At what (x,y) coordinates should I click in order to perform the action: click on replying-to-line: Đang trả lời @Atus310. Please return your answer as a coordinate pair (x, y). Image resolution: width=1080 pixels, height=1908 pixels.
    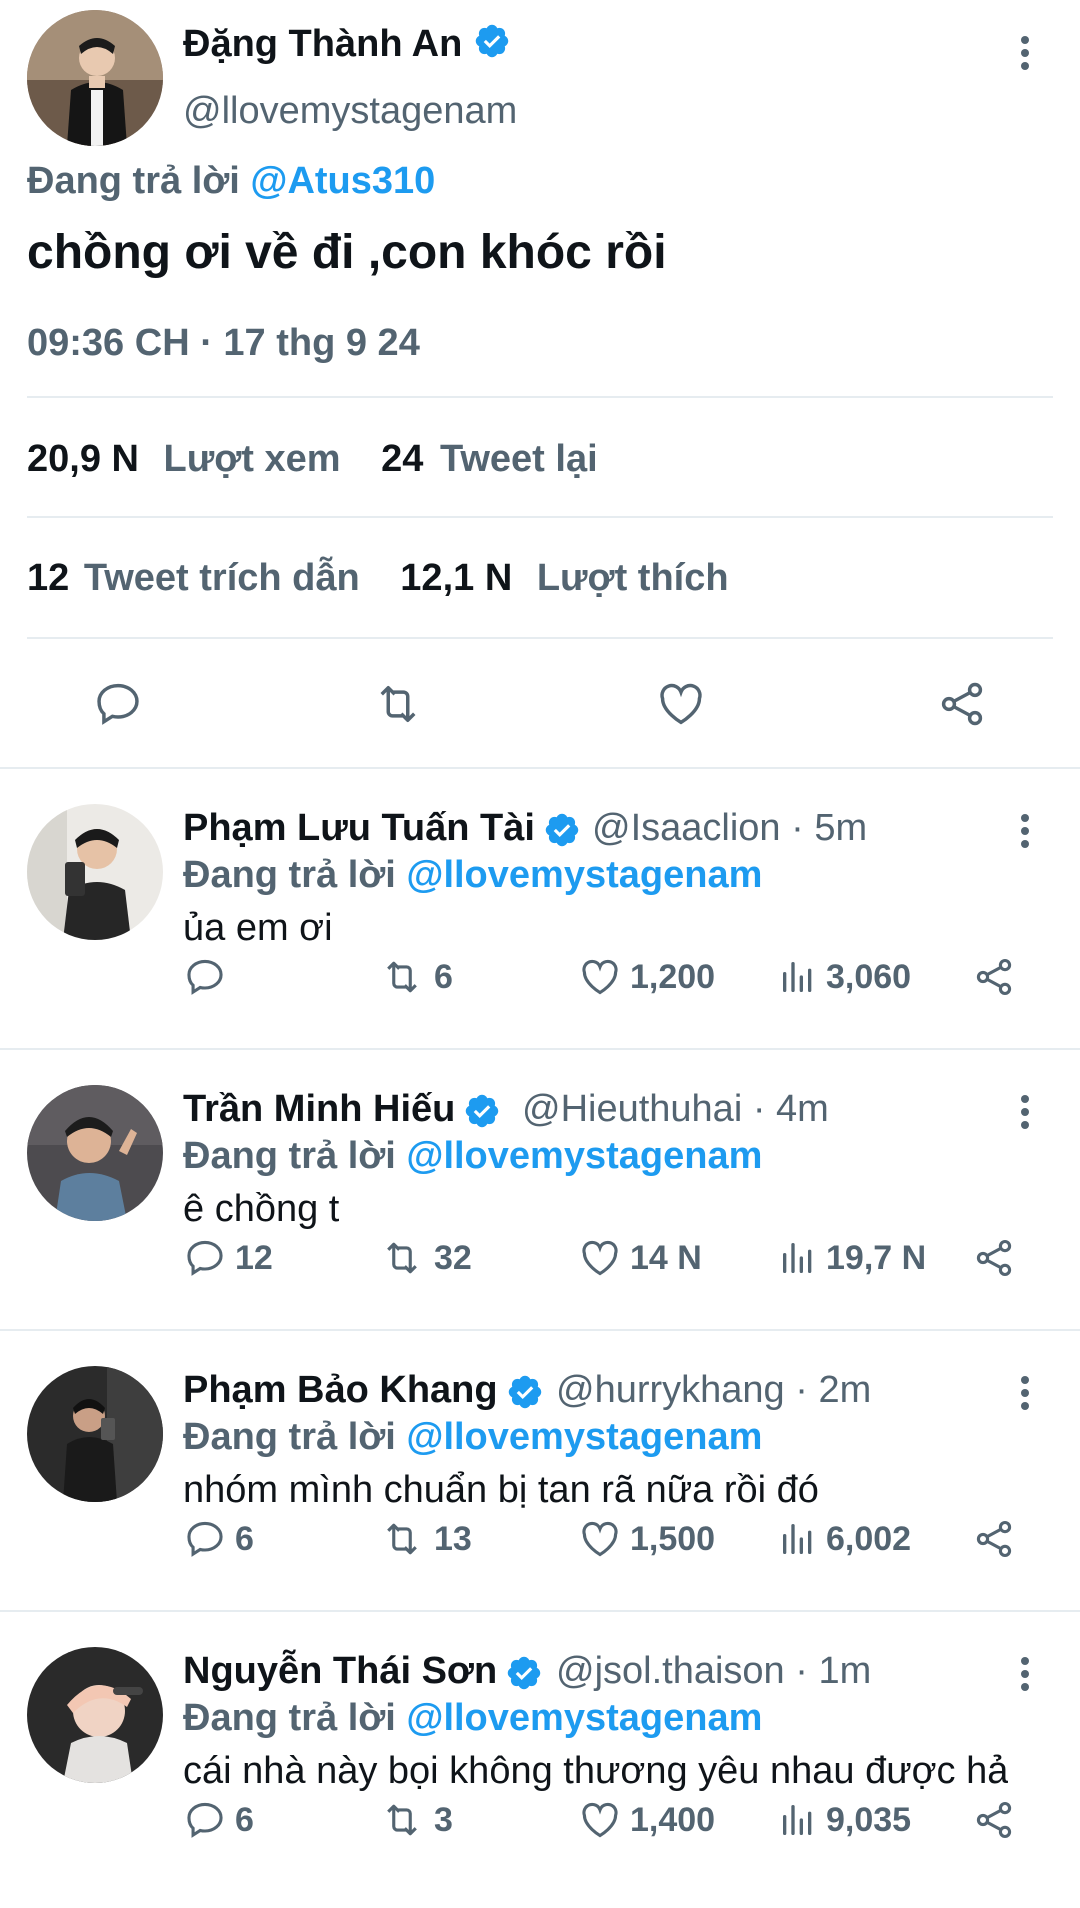
    Looking at the image, I should click on (231, 181).